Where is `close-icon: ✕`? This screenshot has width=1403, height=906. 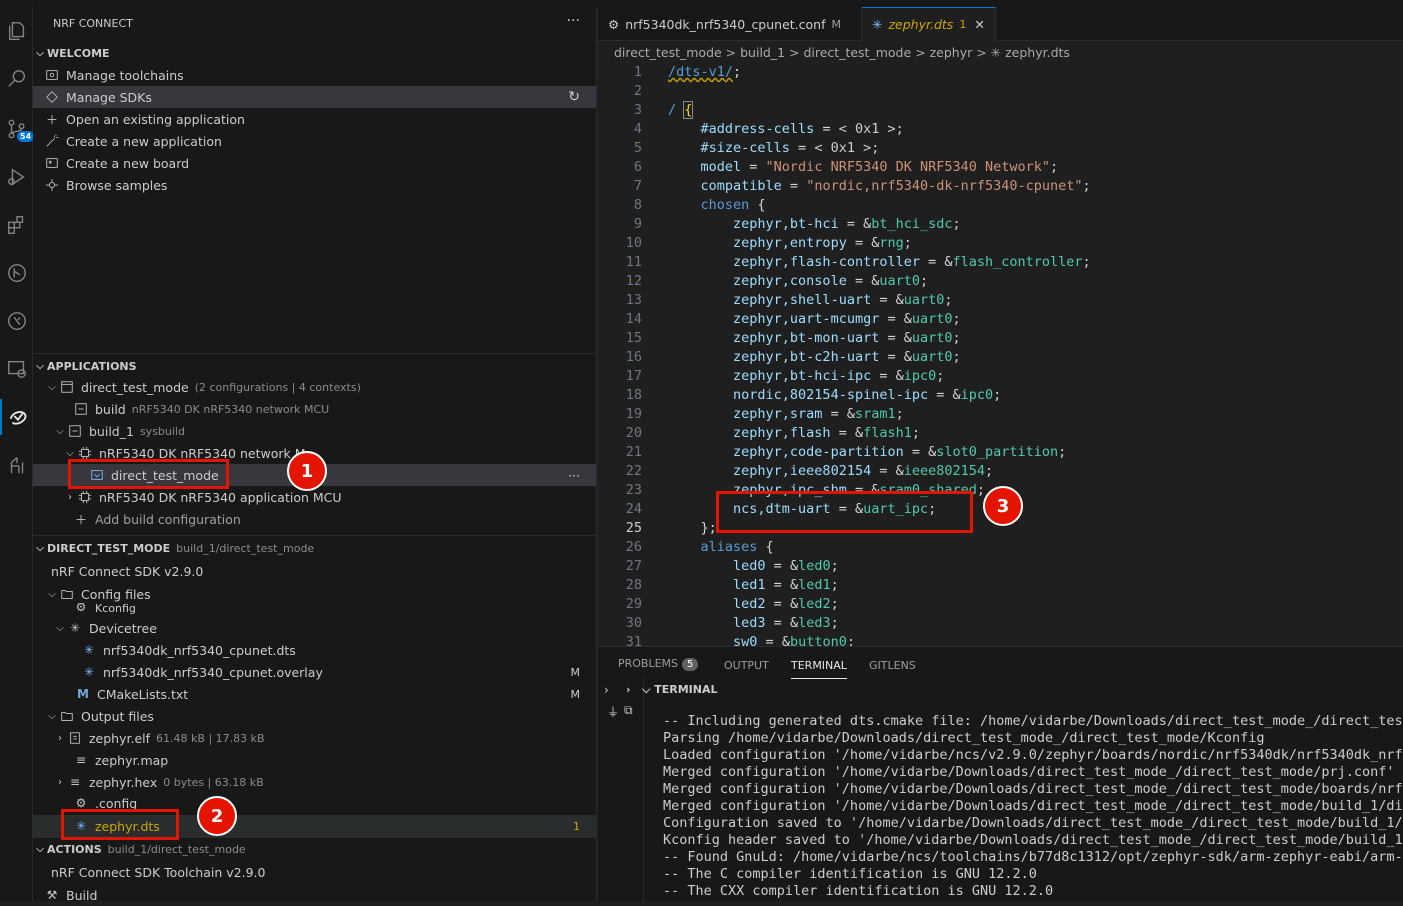 close-icon: ✕ is located at coordinates (979, 24).